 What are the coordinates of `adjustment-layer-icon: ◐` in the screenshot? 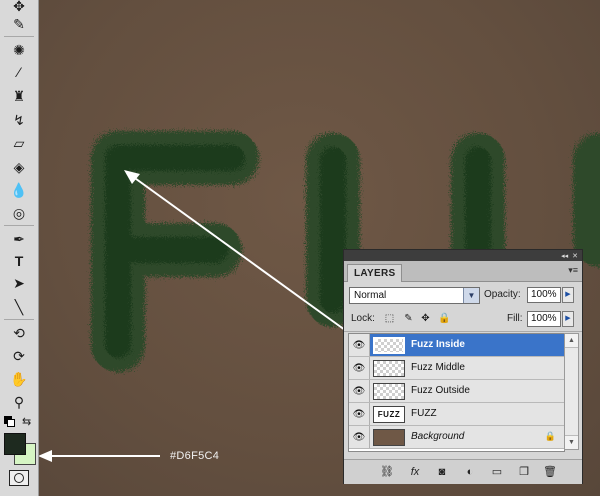 It's located at (470, 472).